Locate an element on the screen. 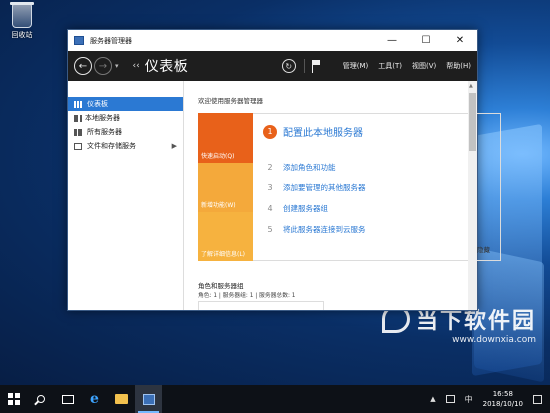 The height and width of the screenshot is (413, 550). step-add-roles: 2 添加角色和功能 is located at coordinates (299, 167).